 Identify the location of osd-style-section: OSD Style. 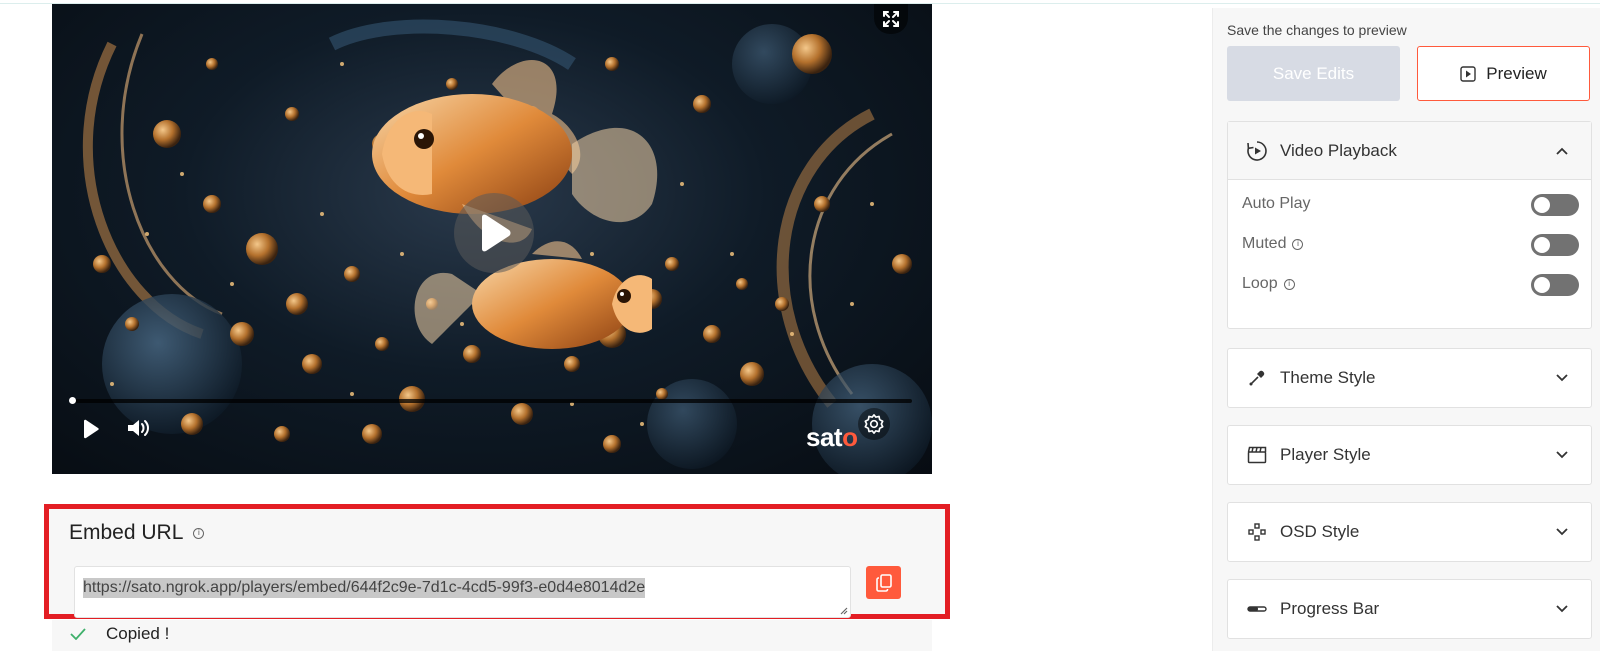
(1409, 532).